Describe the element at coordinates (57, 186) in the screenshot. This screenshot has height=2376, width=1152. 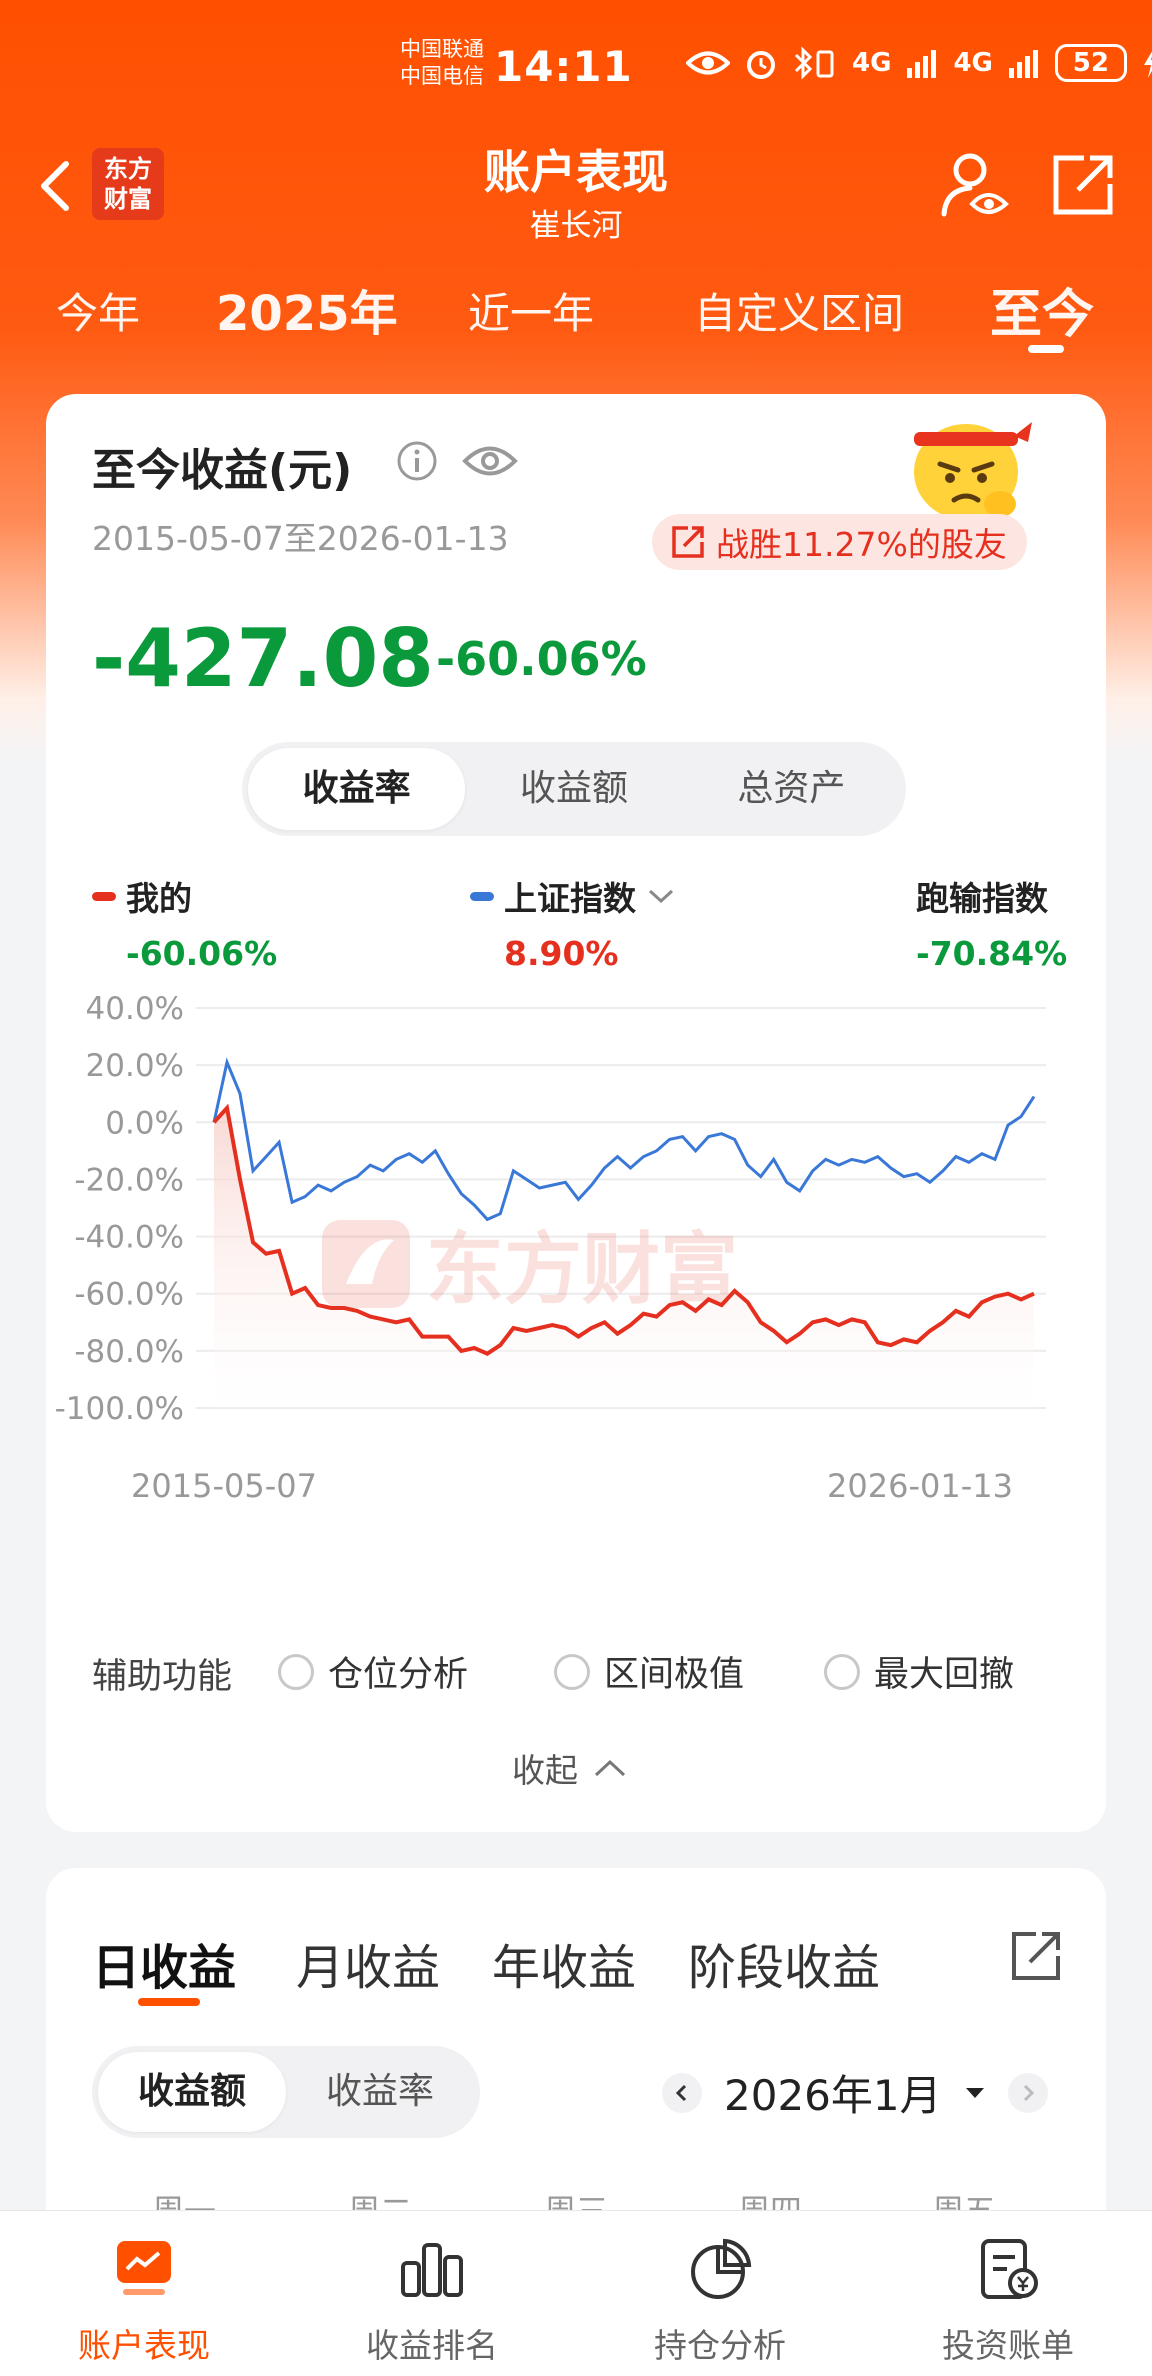
I see `back-button` at that location.